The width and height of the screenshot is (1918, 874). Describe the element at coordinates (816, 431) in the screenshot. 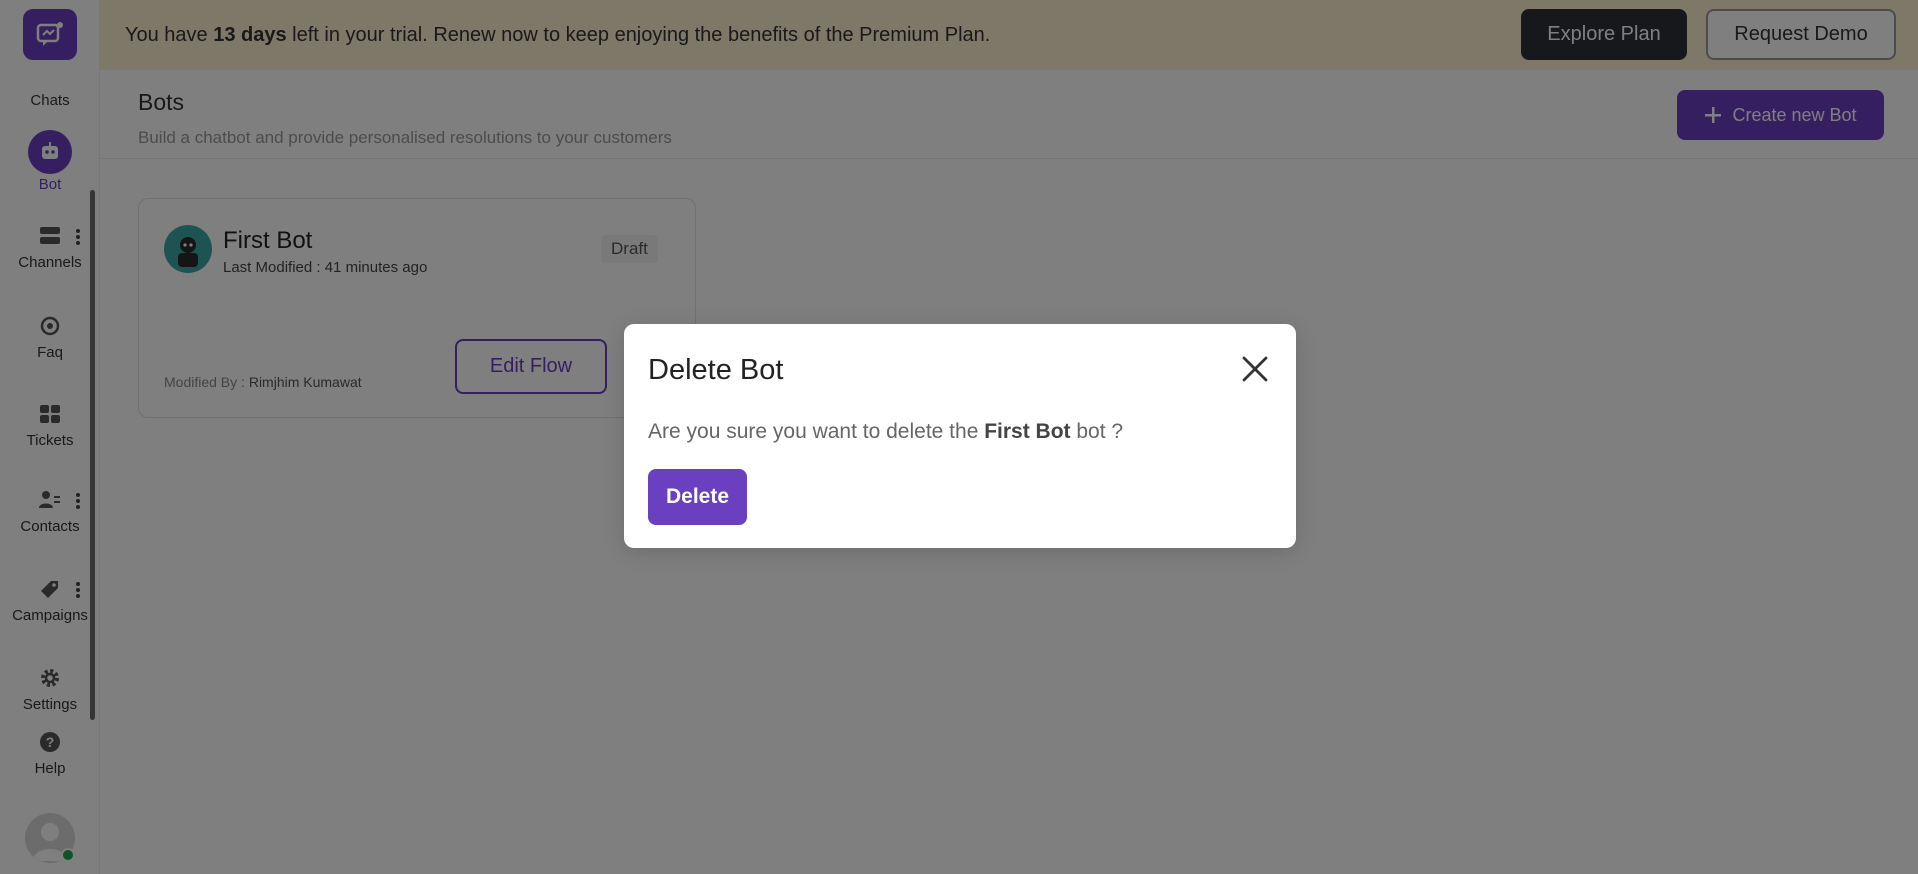

I see `dialog-message-pre: Are you sure you want to delete the` at that location.